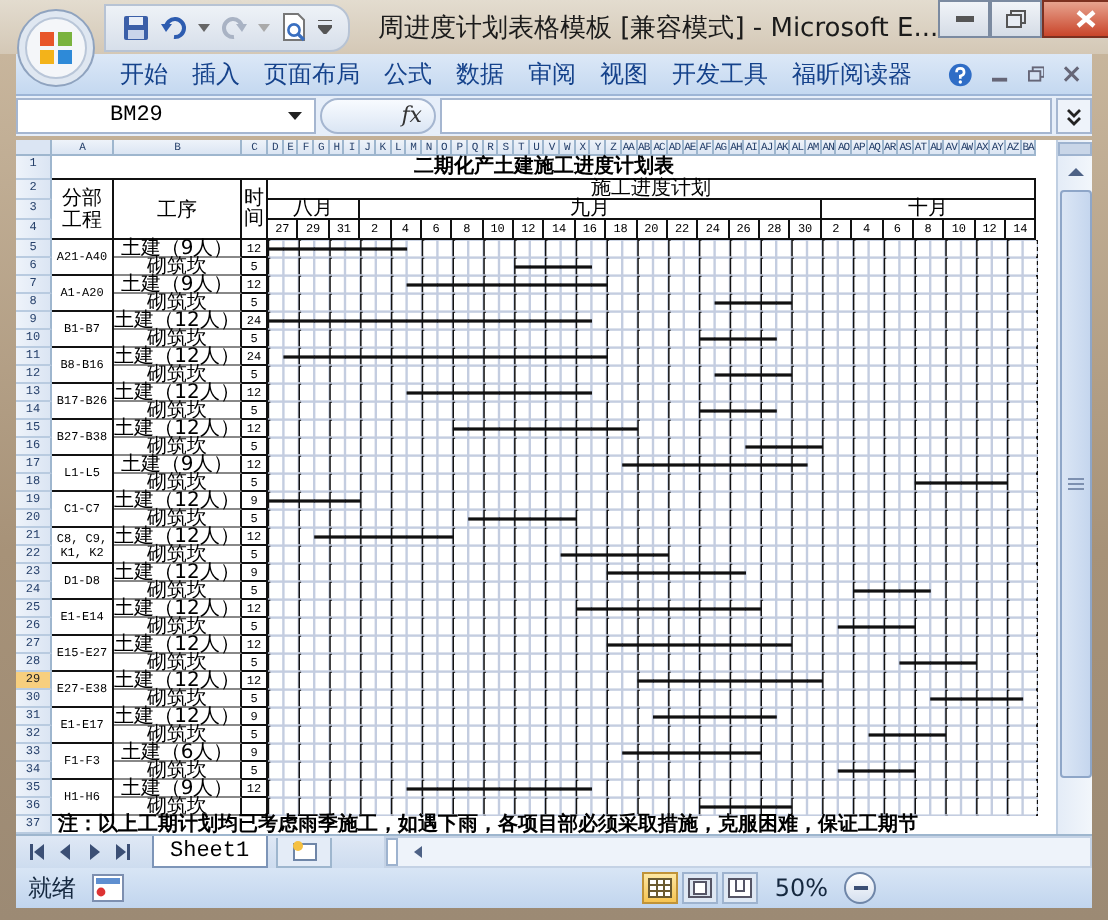 The image size is (1108, 920). I want to click on ribbon-tab: 福昕阅读器, so click(852, 74).